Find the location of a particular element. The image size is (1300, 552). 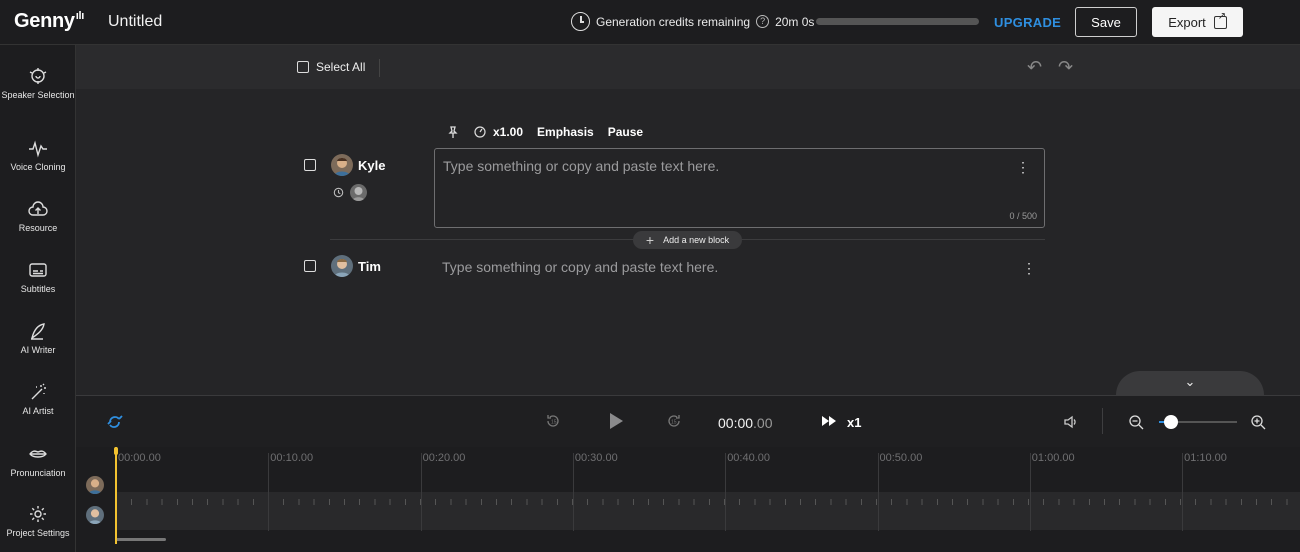

magnet-snap-icon is located at coordinates (115, 422).